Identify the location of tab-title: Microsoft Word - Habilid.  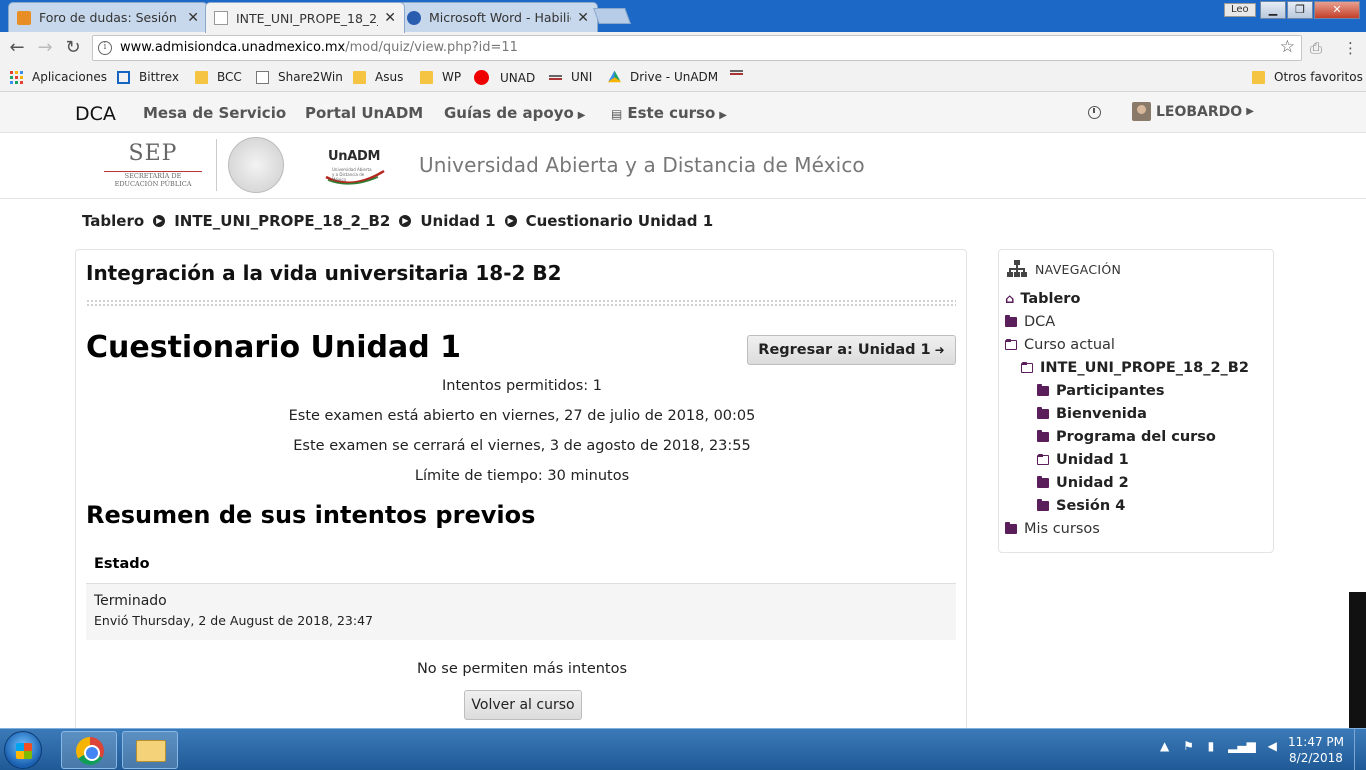
(500, 17).